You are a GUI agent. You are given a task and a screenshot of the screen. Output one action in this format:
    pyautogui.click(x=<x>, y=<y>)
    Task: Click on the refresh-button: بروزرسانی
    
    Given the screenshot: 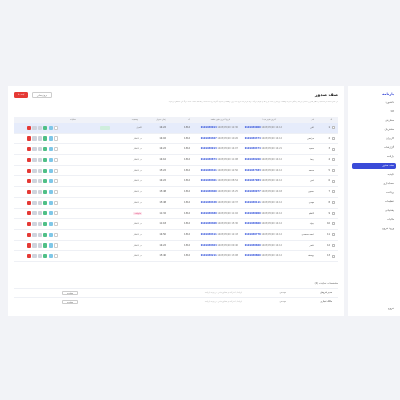 What is the action you would take?
    pyautogui.click(x=42, y=95)
    